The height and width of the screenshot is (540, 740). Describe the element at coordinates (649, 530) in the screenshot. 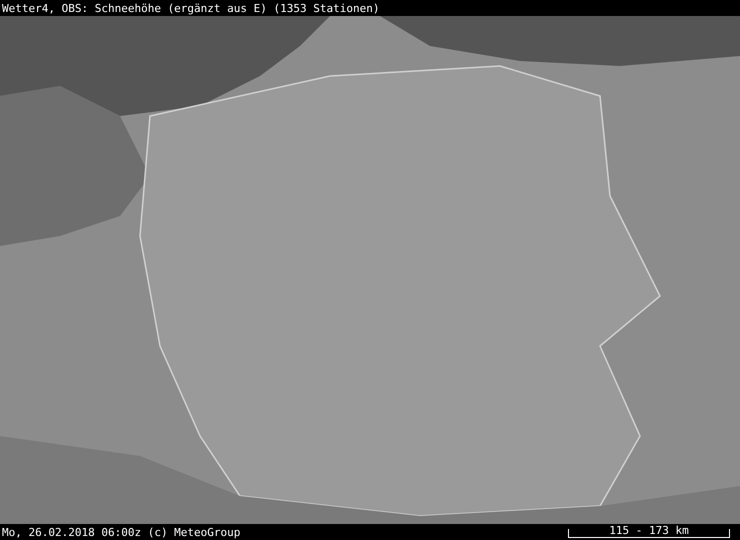

I see `scale-label: 115 - 173 km` at that location.